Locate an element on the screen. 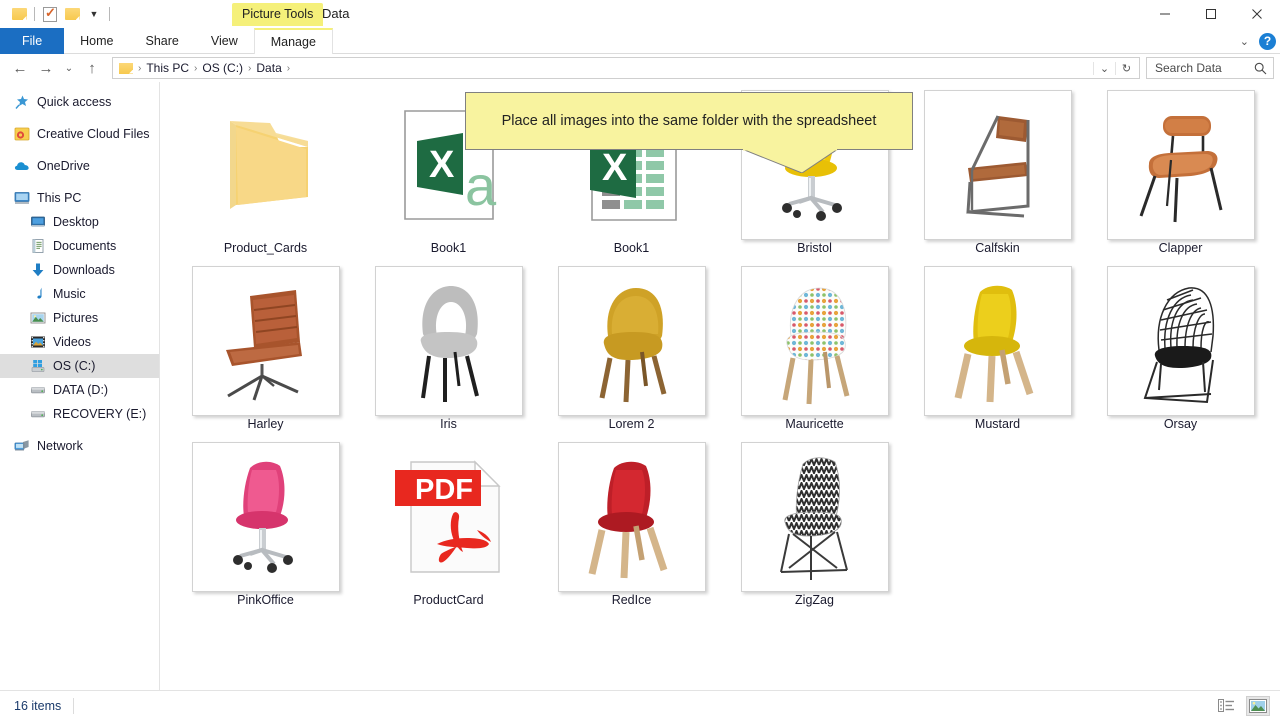  tab-manage-label: Manage is located at coordinates (293, 42).